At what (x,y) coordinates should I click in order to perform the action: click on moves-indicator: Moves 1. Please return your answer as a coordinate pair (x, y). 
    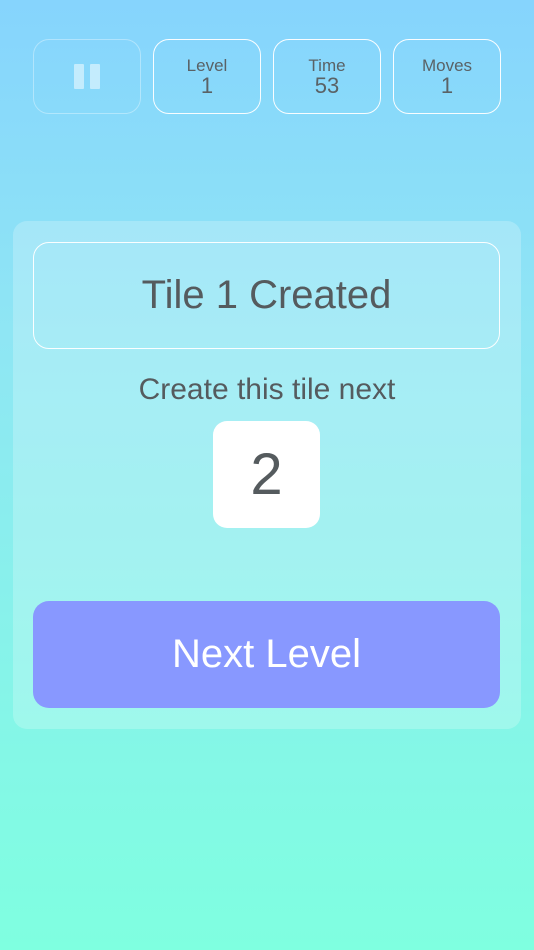
    Looking at the image, I should click on (447, 76).